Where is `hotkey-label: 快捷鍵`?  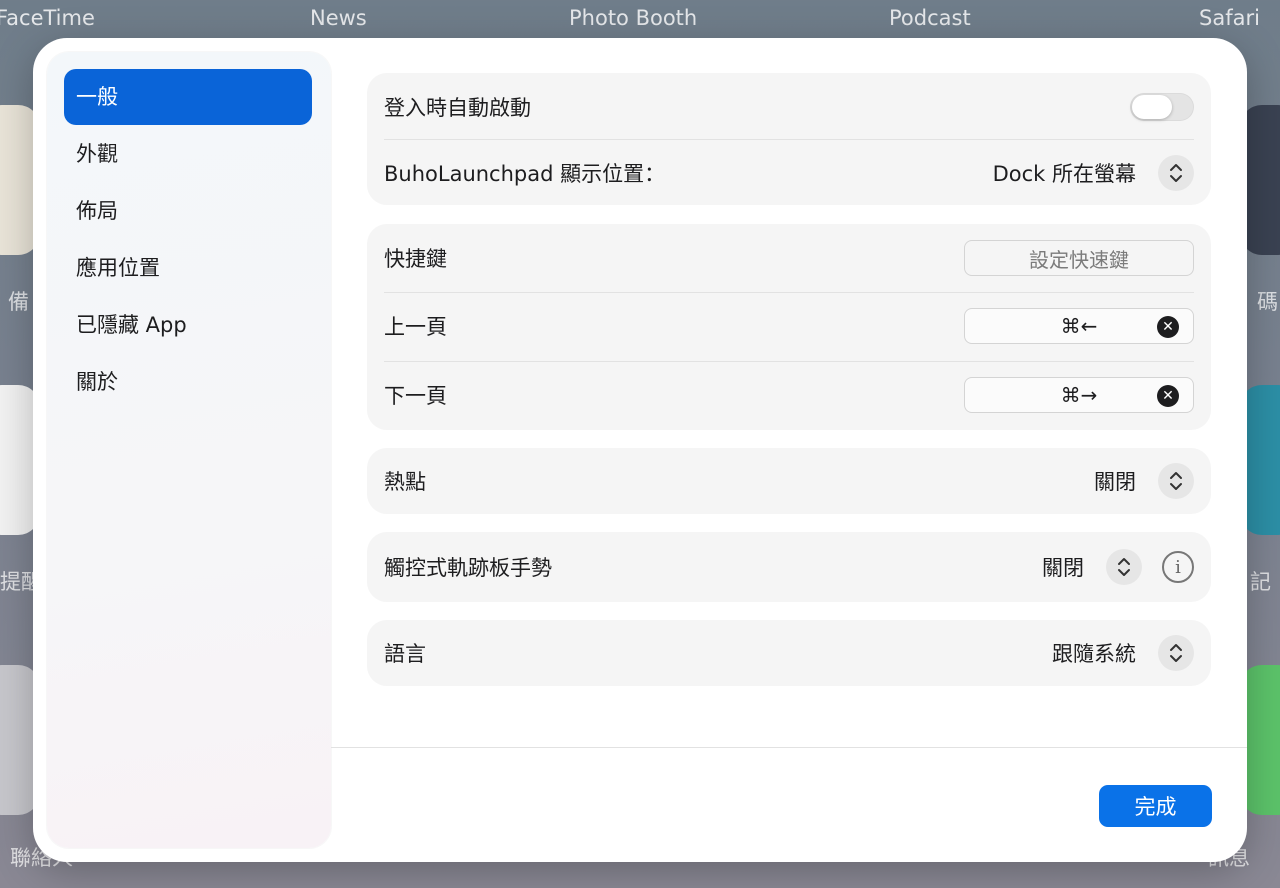 hotkey-label: 快捷鍵 is located at coordinates (415, 259).